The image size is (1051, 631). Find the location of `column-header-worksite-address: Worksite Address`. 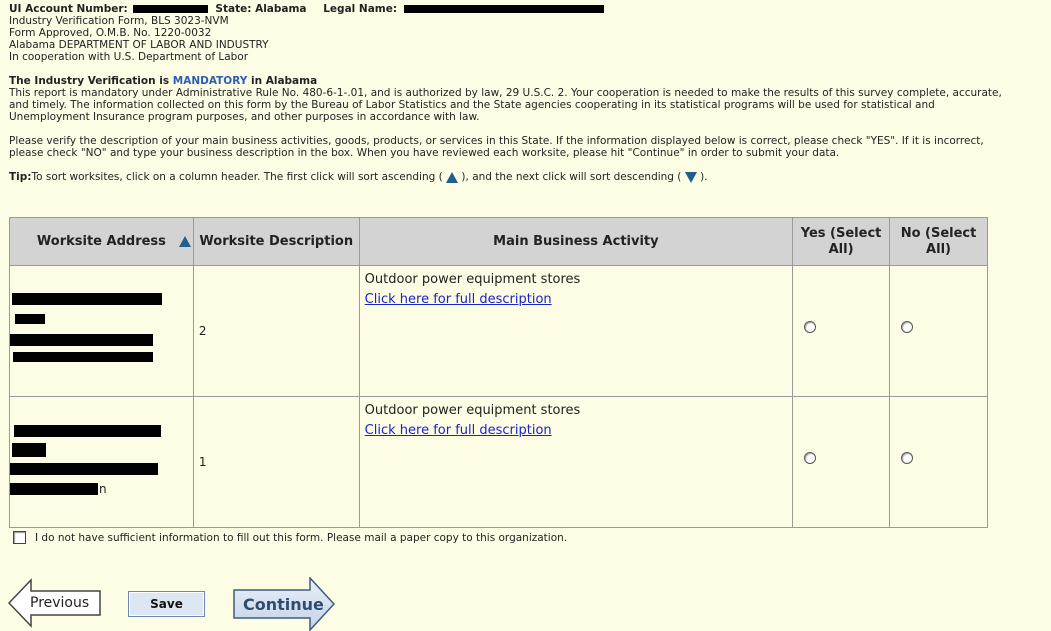

column-header-worksite-address: Worksite Address is located at coordinates (101, 241).